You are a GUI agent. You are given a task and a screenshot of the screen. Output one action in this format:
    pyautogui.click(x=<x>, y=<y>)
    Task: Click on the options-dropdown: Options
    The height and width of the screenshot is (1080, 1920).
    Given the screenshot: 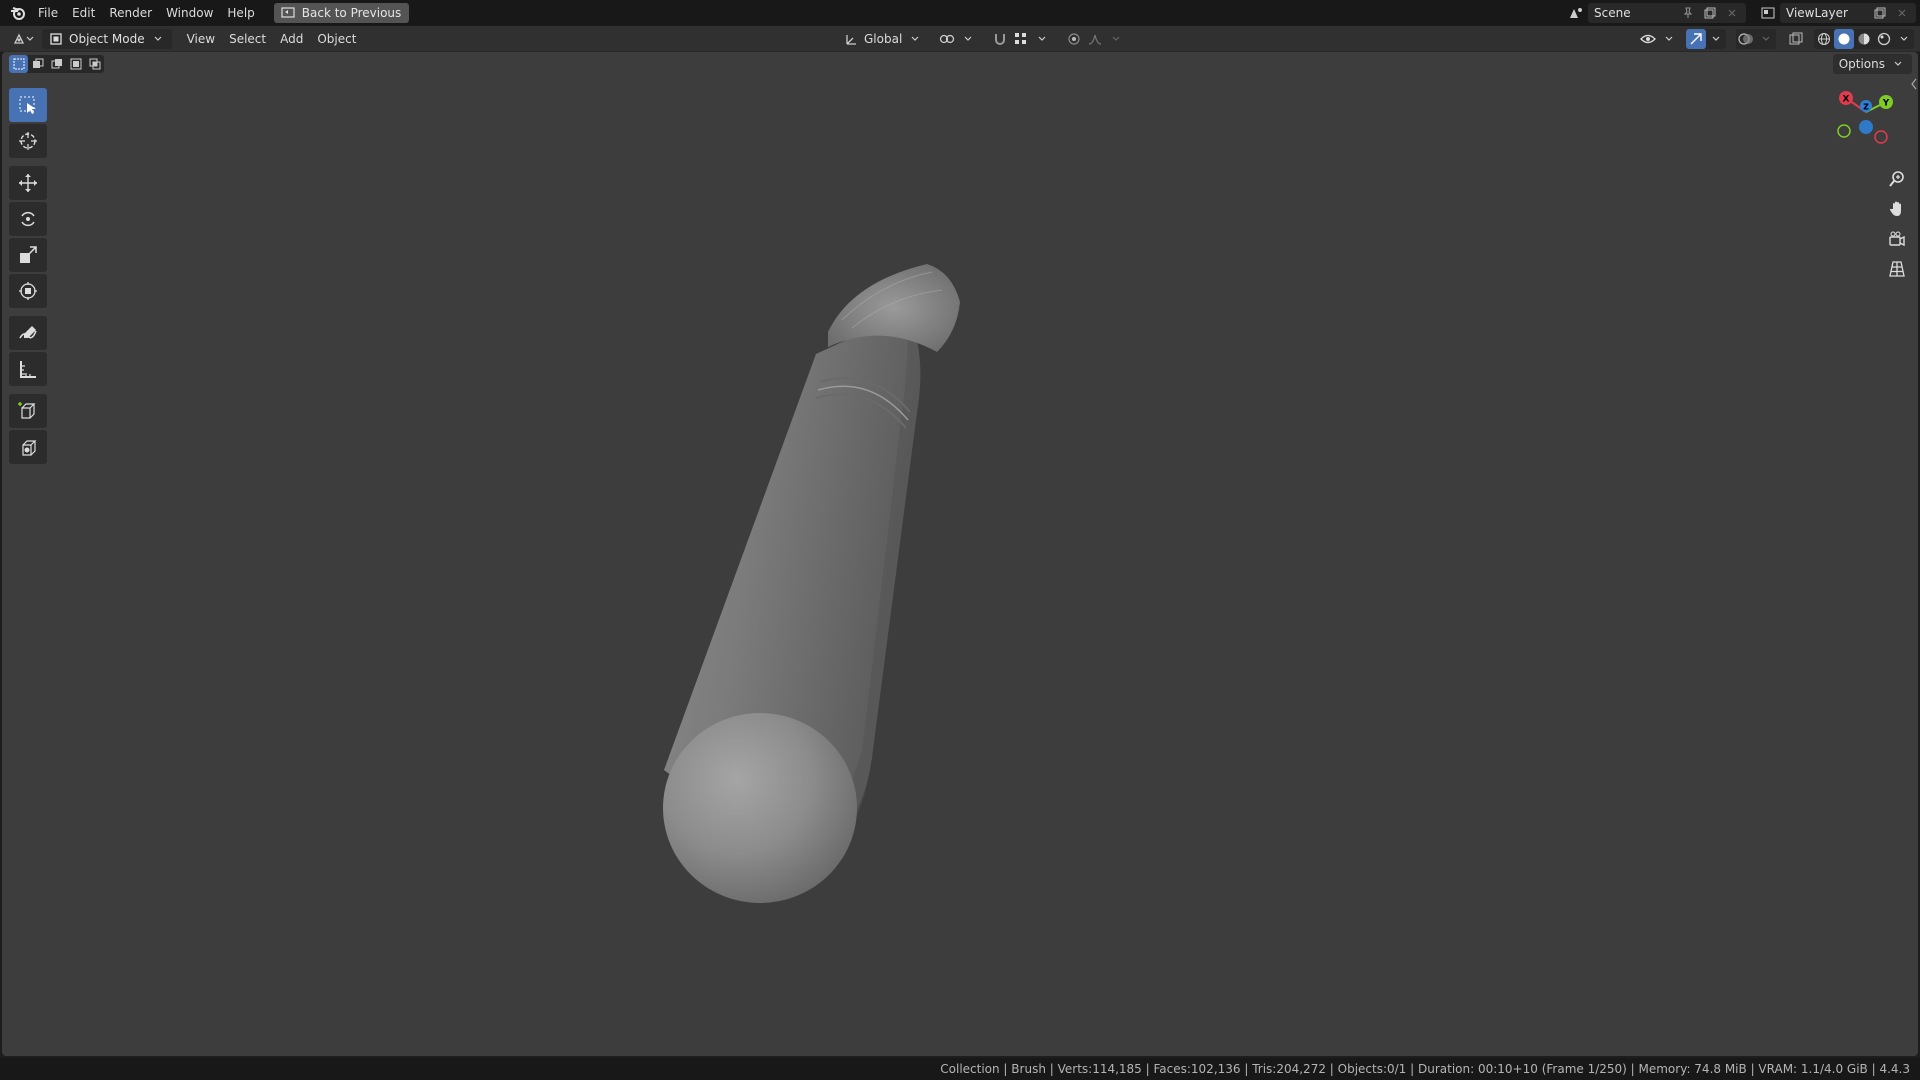 What is the action you would take?
    pyautogui.click(x=1872, y=64)
    